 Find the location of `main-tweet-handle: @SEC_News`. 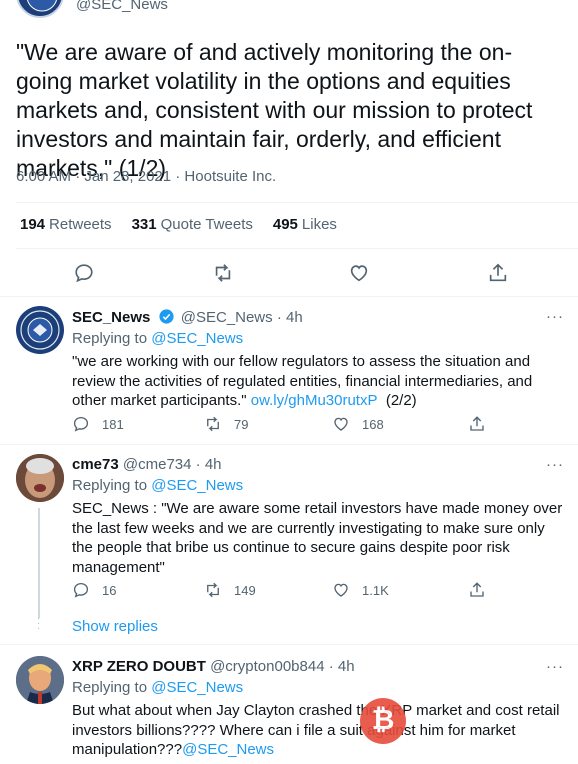

main-tweet-handle: @SEC_News is located at coordinates (122, 6).